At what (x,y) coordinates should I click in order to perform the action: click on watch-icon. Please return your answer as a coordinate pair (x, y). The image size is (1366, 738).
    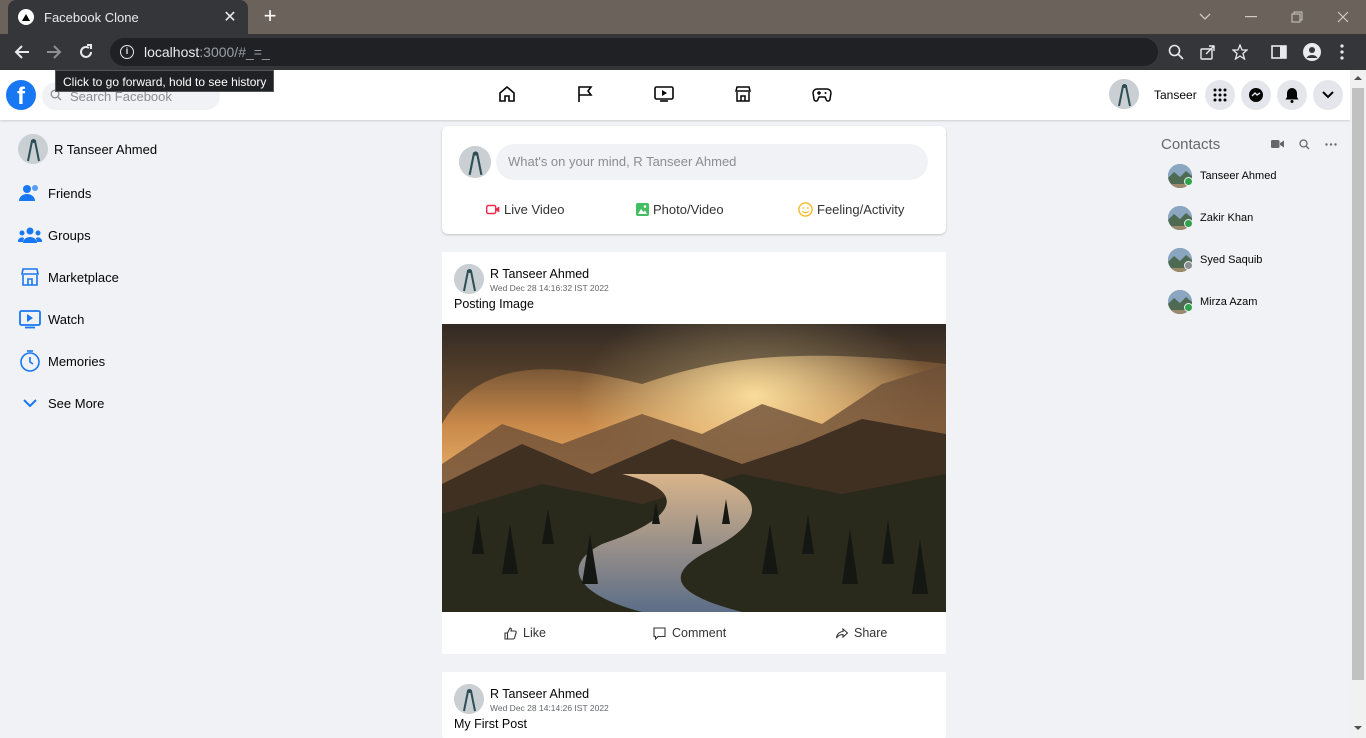
    Looking at the image, I should click on (664, 94).